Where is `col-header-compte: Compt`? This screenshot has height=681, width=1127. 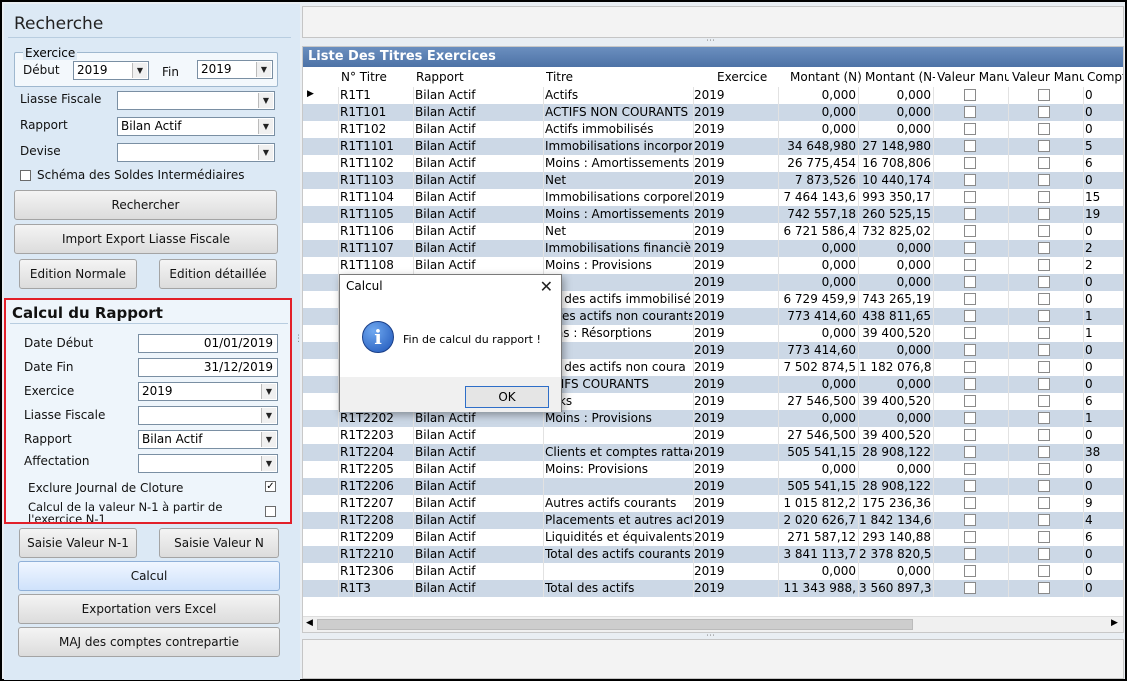
col-header-compte: Compt is located at coordinates (1105, 77).